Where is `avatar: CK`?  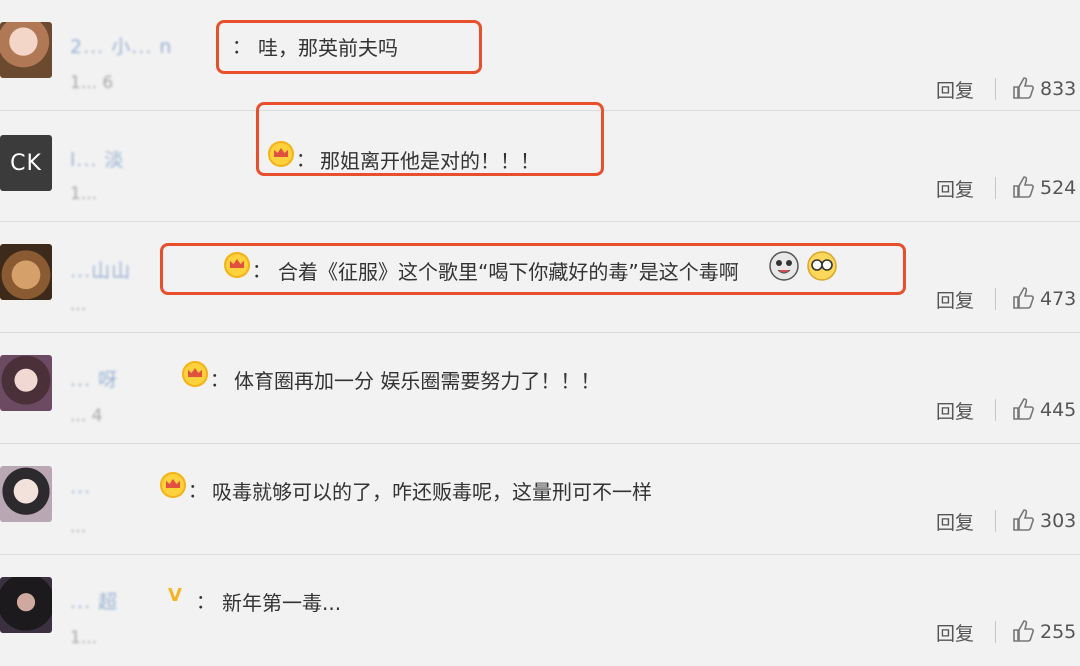
avatar: CK is located at coordinates (26, 163).